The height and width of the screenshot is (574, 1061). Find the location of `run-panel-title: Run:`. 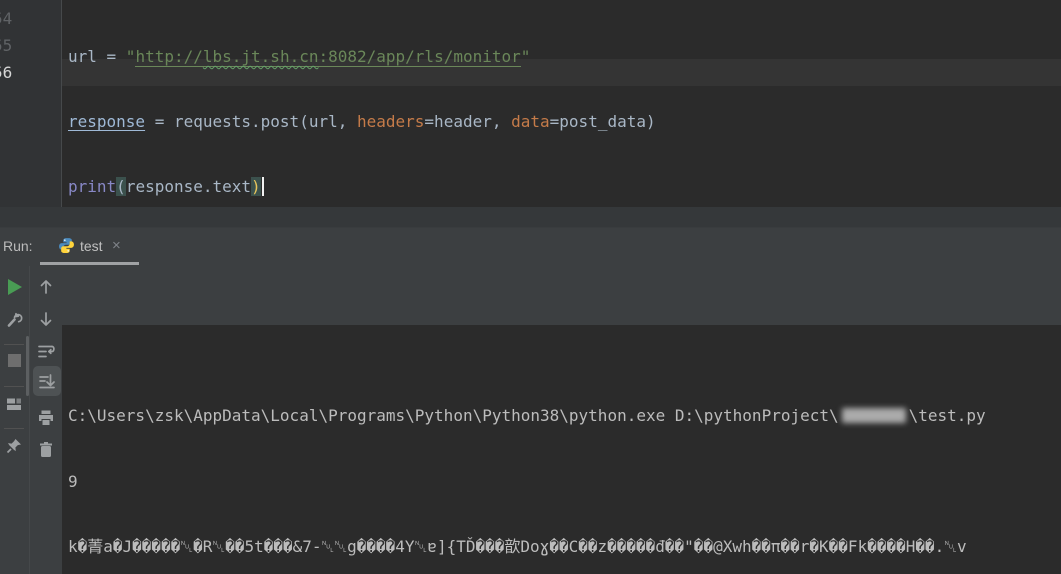

run-panel-title: Run: is located at coordinates (18, 246).